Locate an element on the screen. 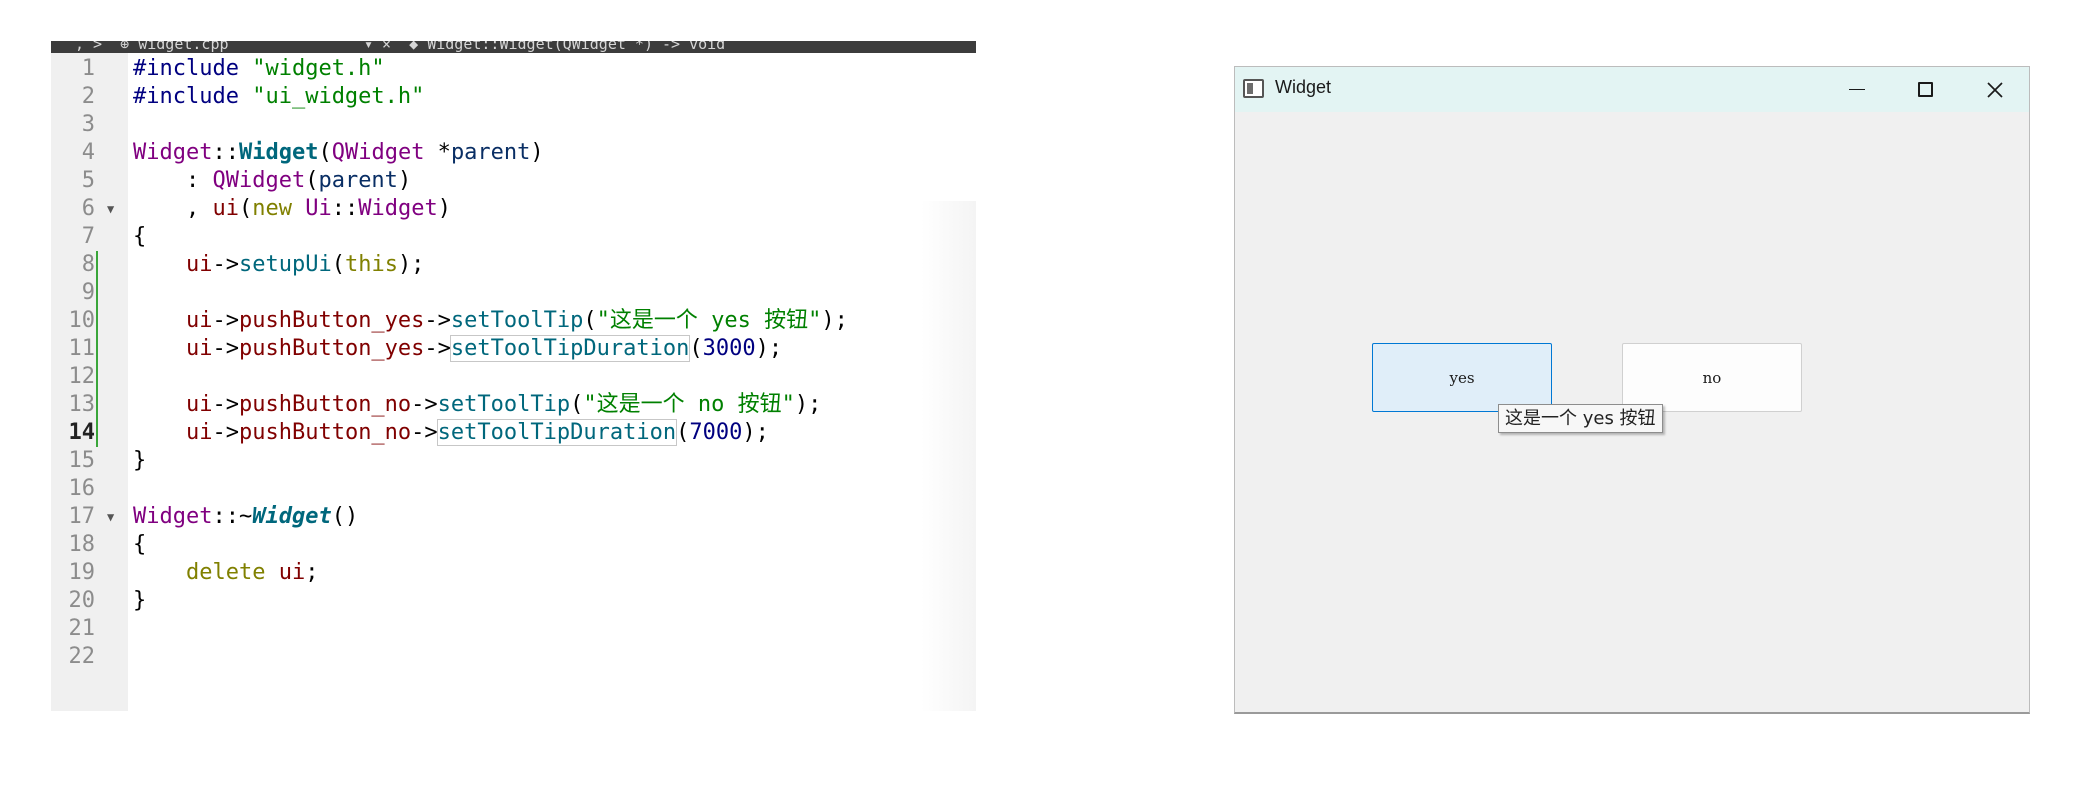 The image size is (2087, 805). line-number: 14 is located at coordinates (82, 432).